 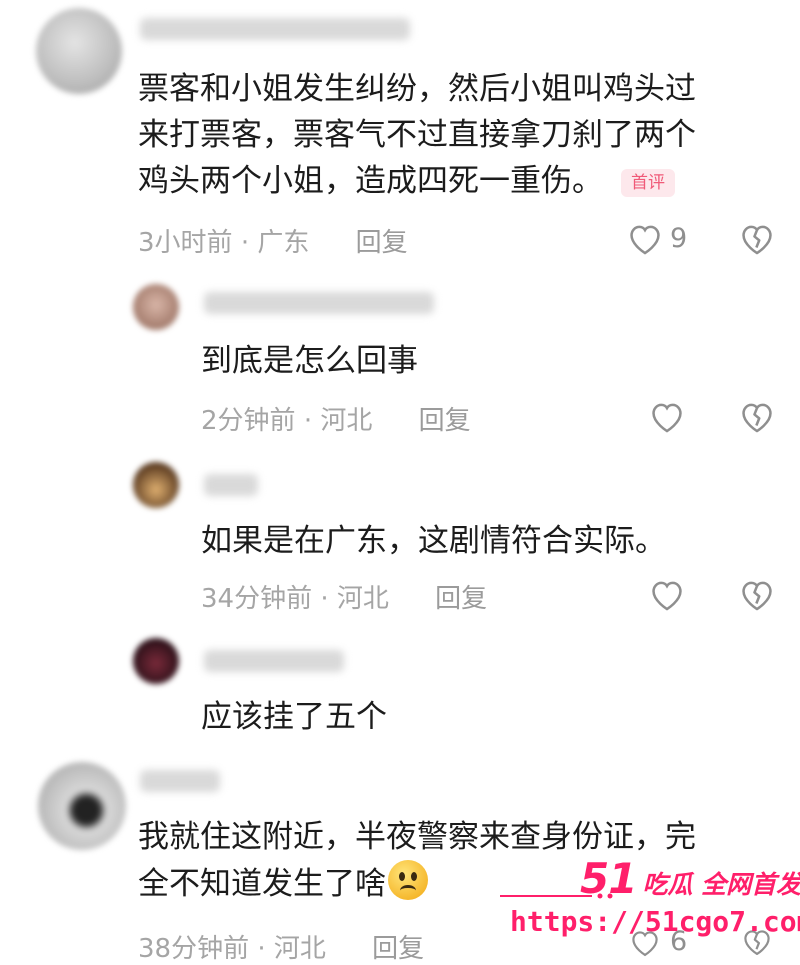 I want to click on comment-location: 广东, so click(x=283, y=243).